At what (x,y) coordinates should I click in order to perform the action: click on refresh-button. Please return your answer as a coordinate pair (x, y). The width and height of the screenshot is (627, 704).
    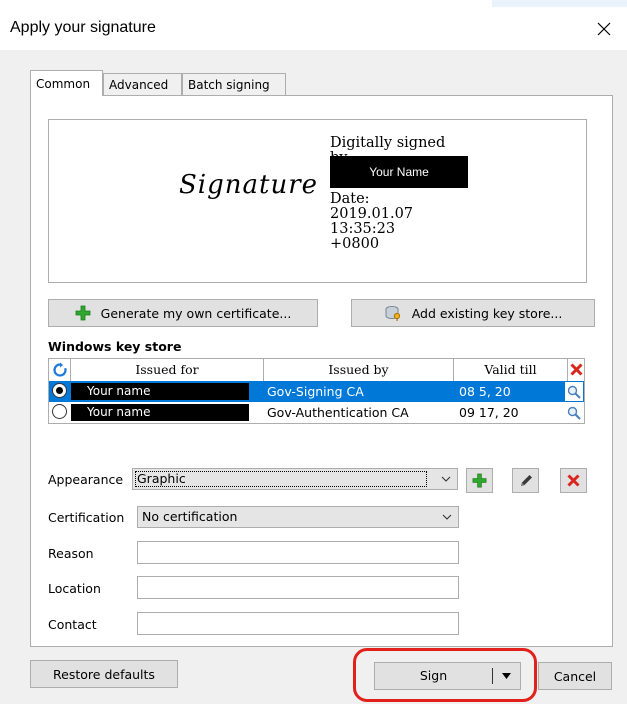
    Looking at the image, I should click on (60, 370).